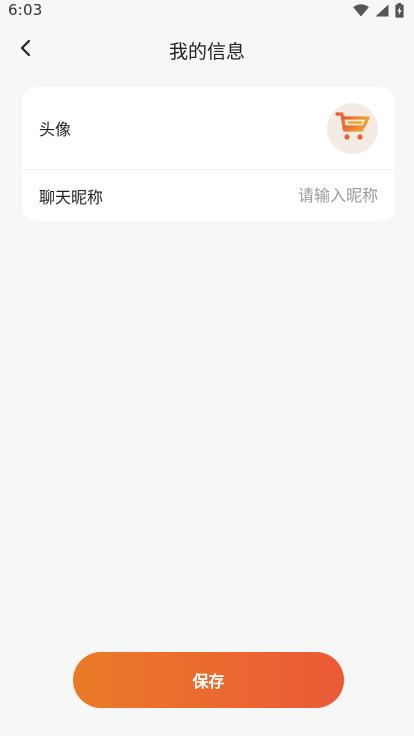 This screenshot has height=736, width=414. I want to click on status-icons, so click(378, 10).